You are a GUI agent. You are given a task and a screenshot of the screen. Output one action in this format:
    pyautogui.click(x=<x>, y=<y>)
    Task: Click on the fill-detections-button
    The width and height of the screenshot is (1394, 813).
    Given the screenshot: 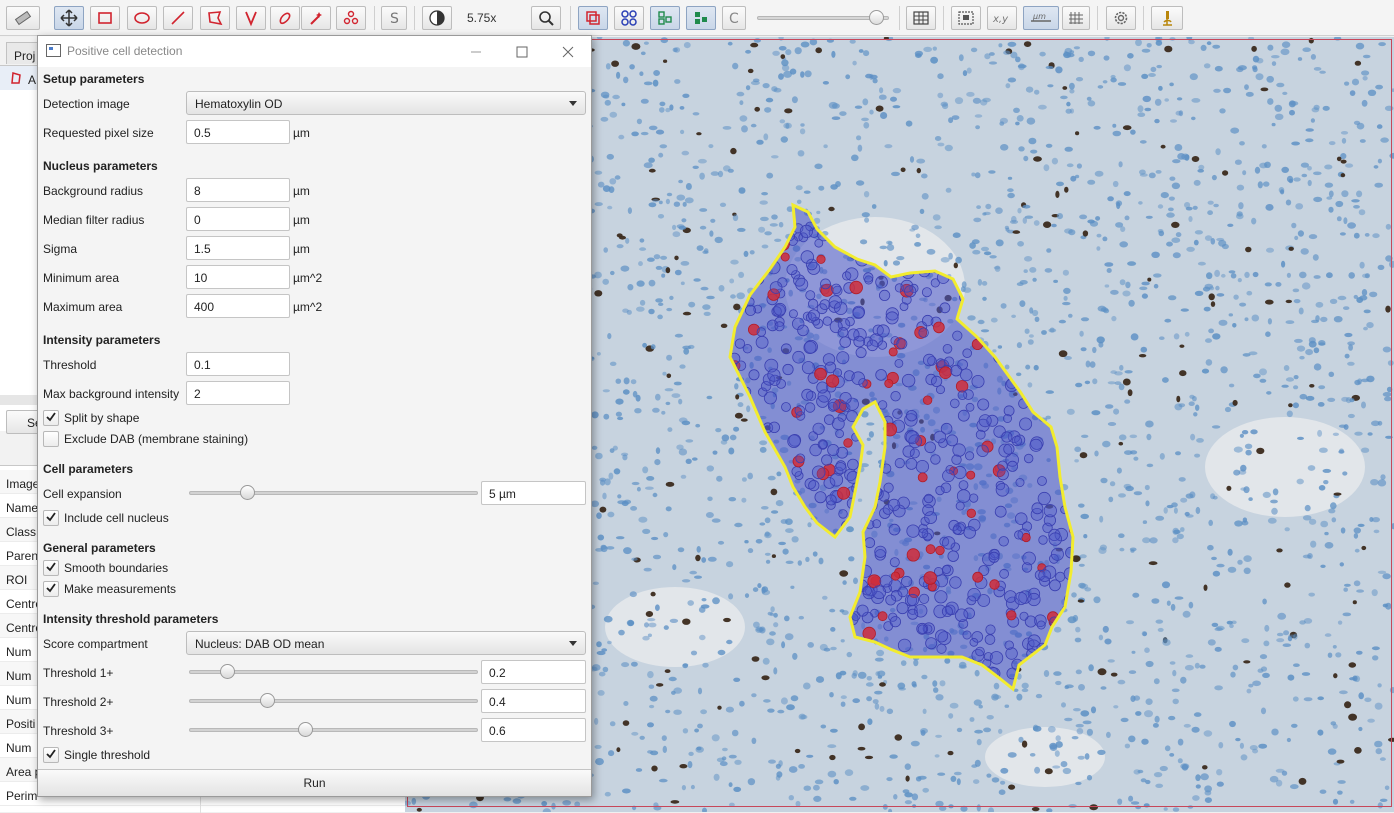 What is the action you would take?
    pyautogui.click(x=701, y=18)
    